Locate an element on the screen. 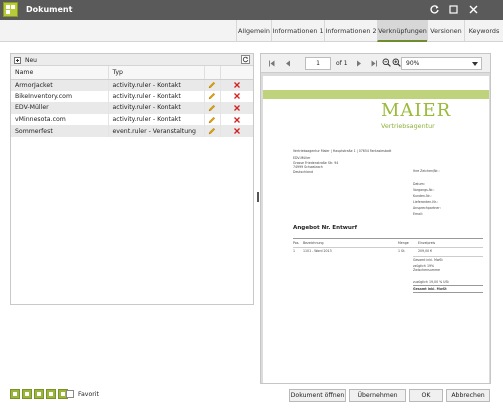 The width and height of the screenshot is (503, 414). zoom-select: 90% is located at coordinates (441, 63).